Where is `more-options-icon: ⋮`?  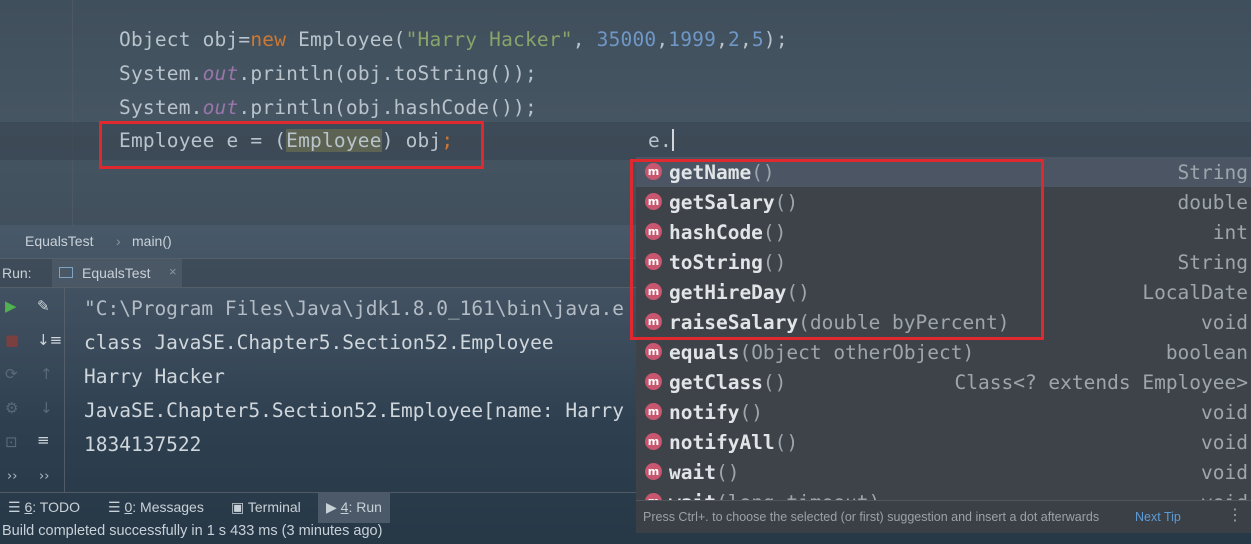
more-options-icon: ⋮ is located at coordinates (1235, 515).